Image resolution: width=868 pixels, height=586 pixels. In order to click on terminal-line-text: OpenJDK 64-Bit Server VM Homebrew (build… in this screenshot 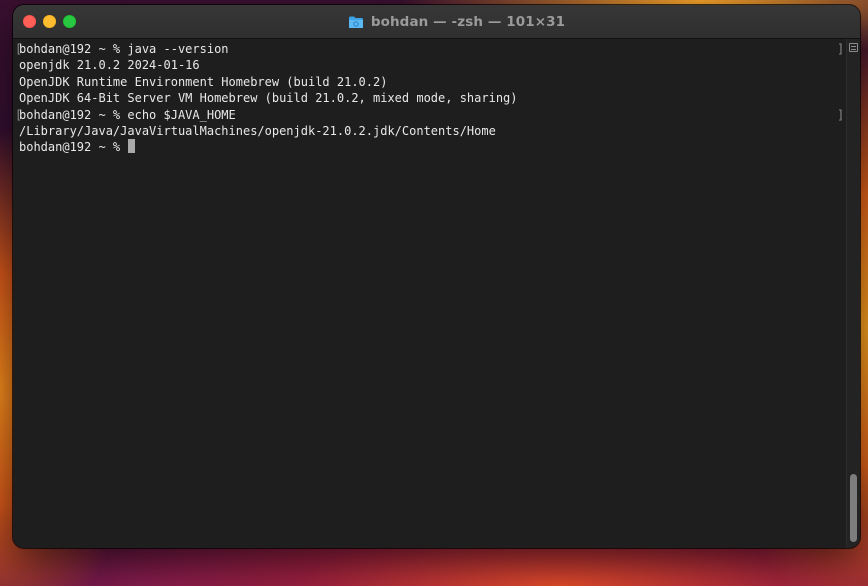, I will do `click(268, 98)`.